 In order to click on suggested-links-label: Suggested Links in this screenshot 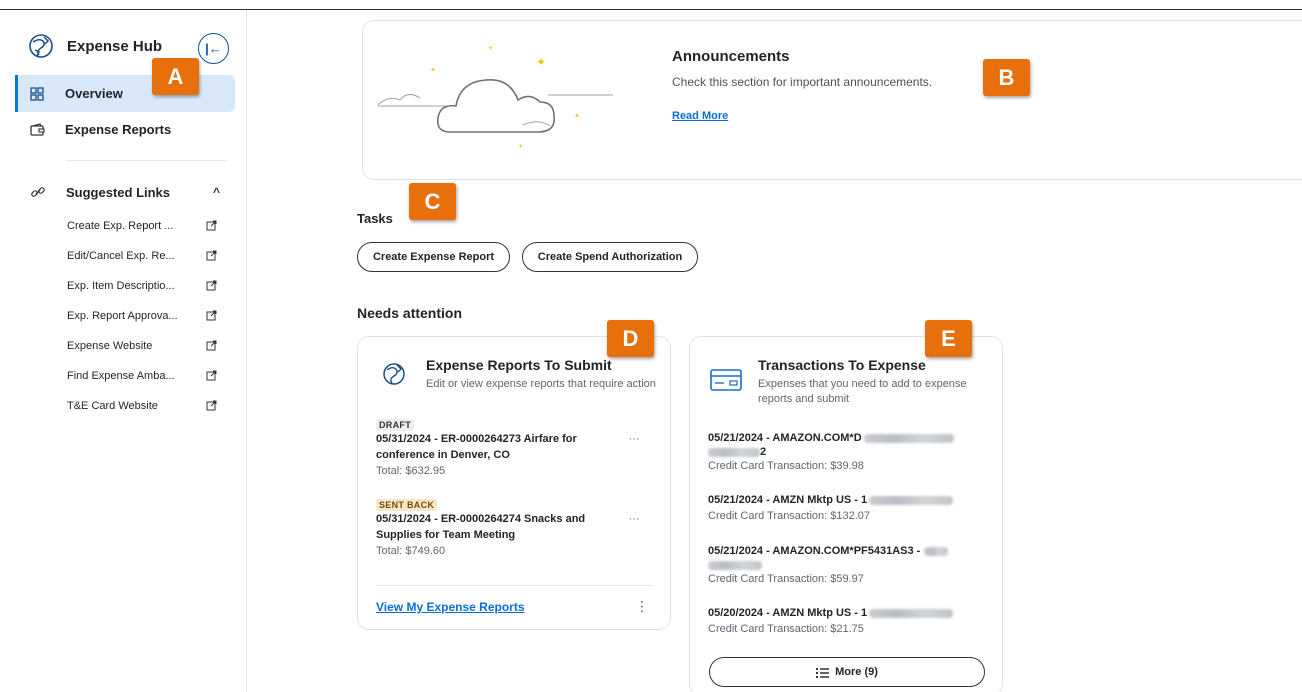, I will do `click(118, 192)`.